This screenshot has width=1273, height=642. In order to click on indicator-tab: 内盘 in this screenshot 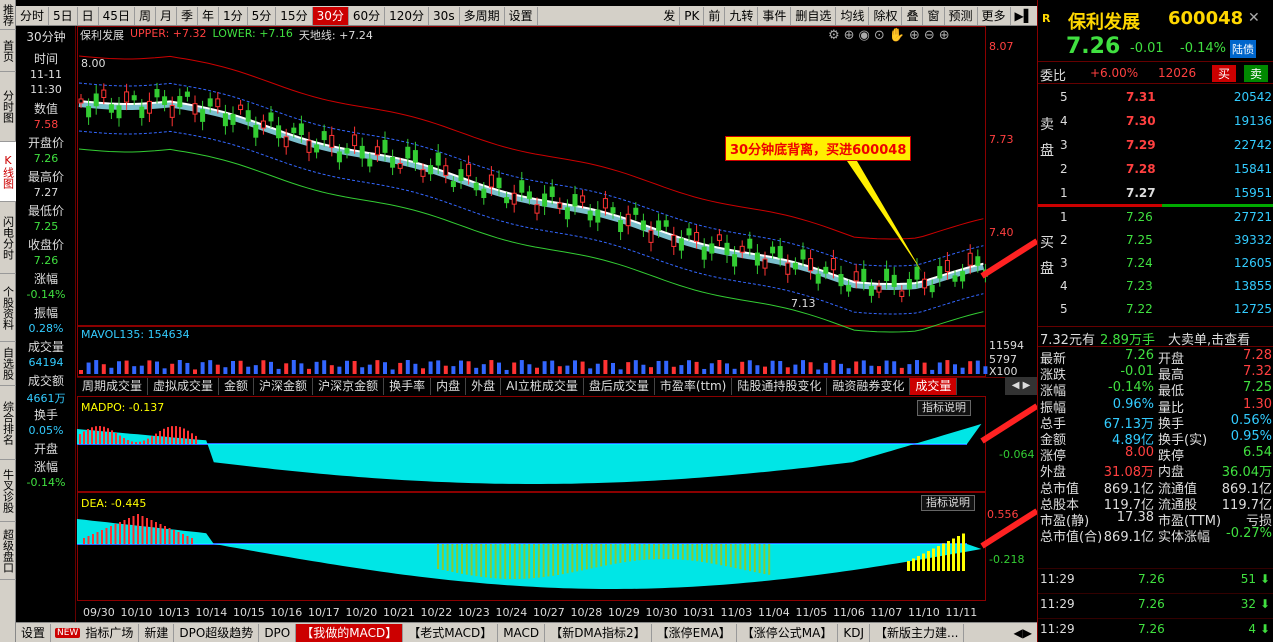, I will do `click(449, 386)`.